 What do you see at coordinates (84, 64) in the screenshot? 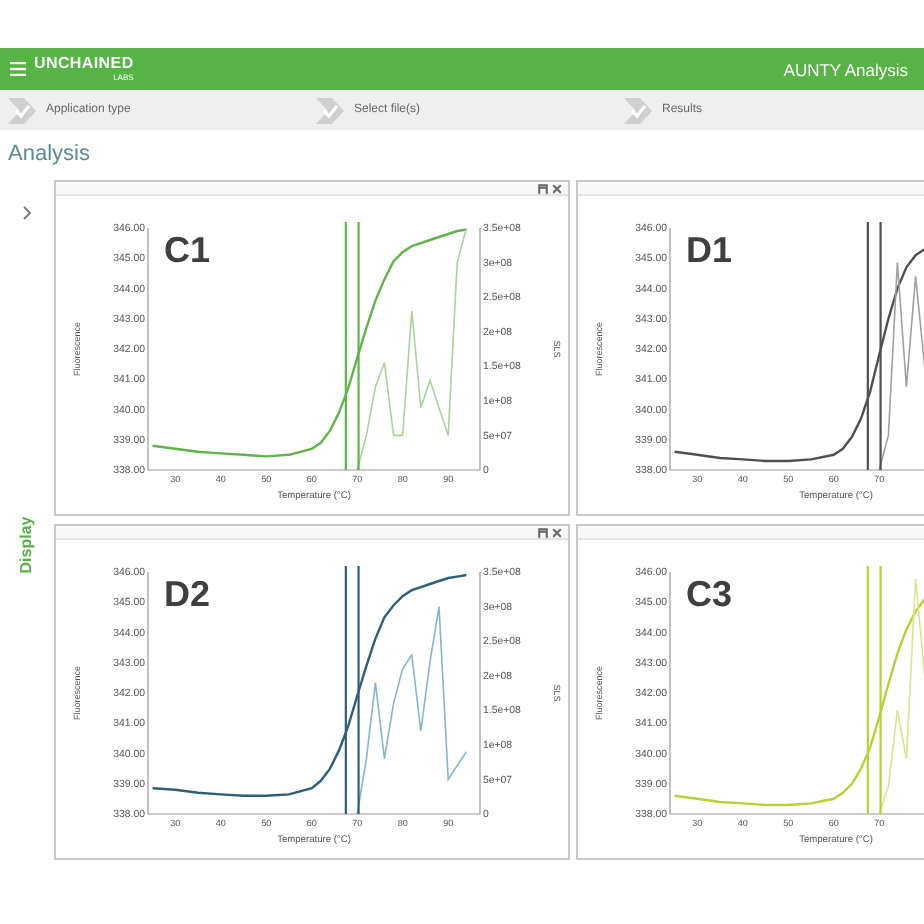
I see `logo-text: UNCHAINED` at bounding box center [84, 64].